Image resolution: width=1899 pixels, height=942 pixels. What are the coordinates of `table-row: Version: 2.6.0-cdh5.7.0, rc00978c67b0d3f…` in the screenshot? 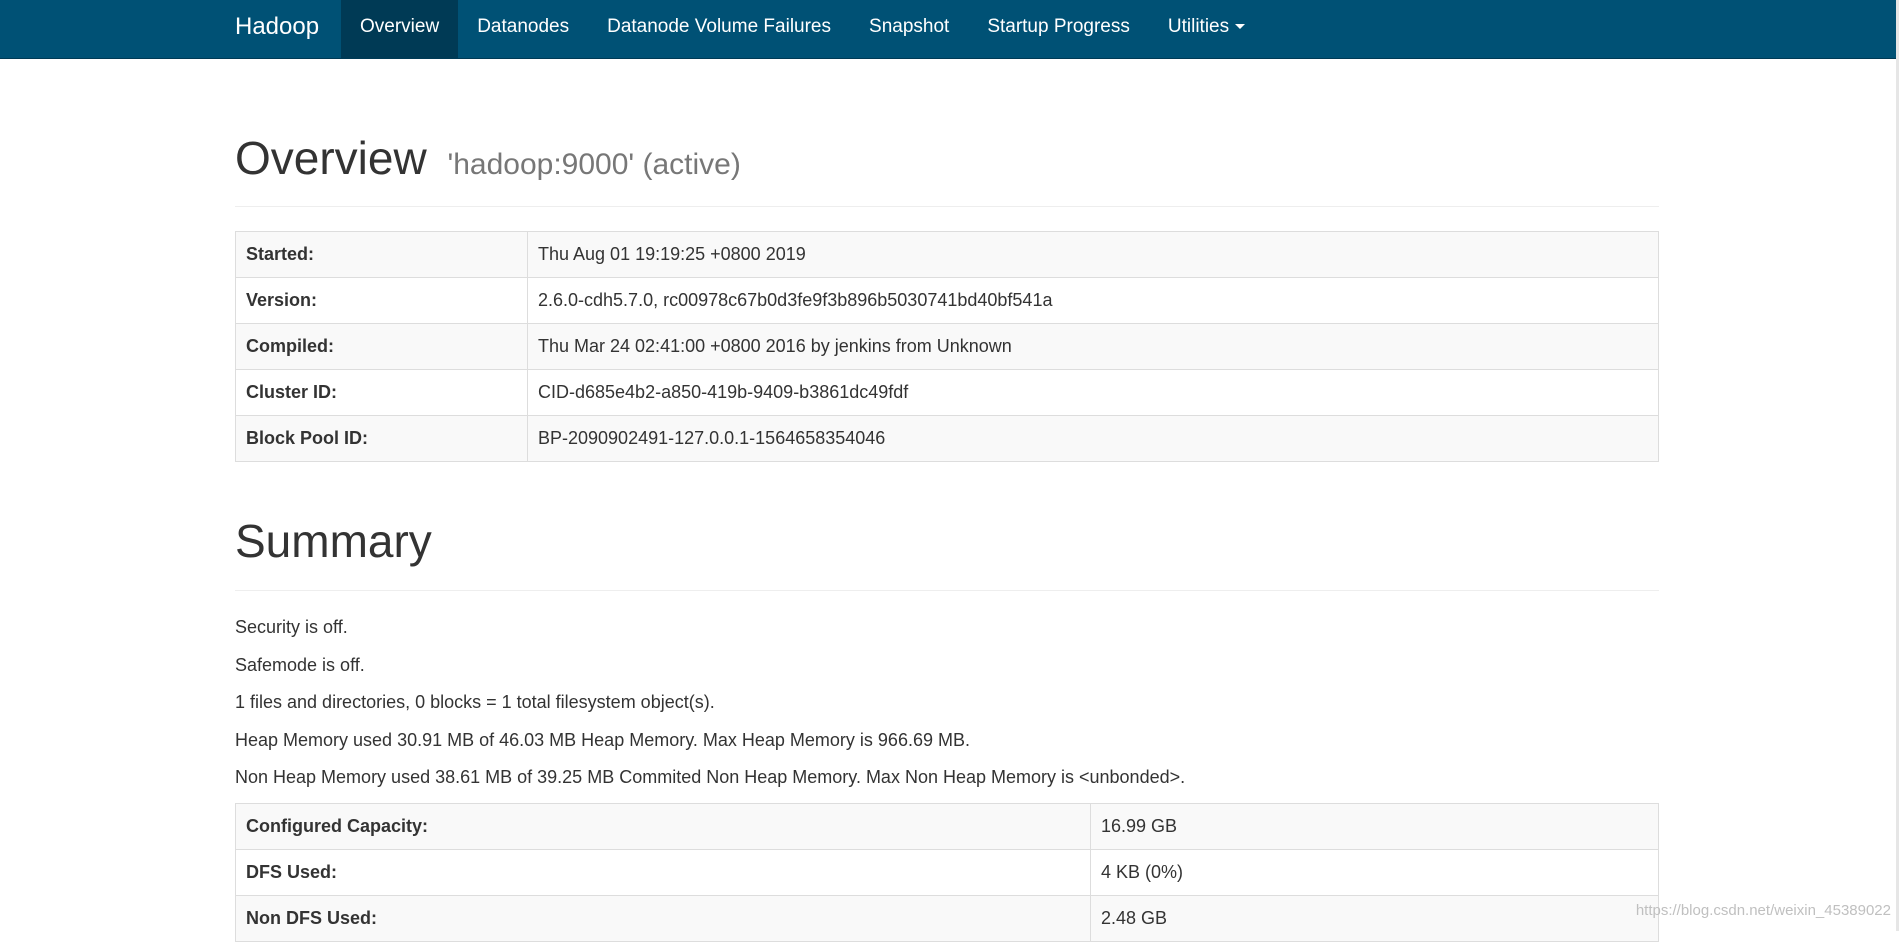 It's located at (947, 300).